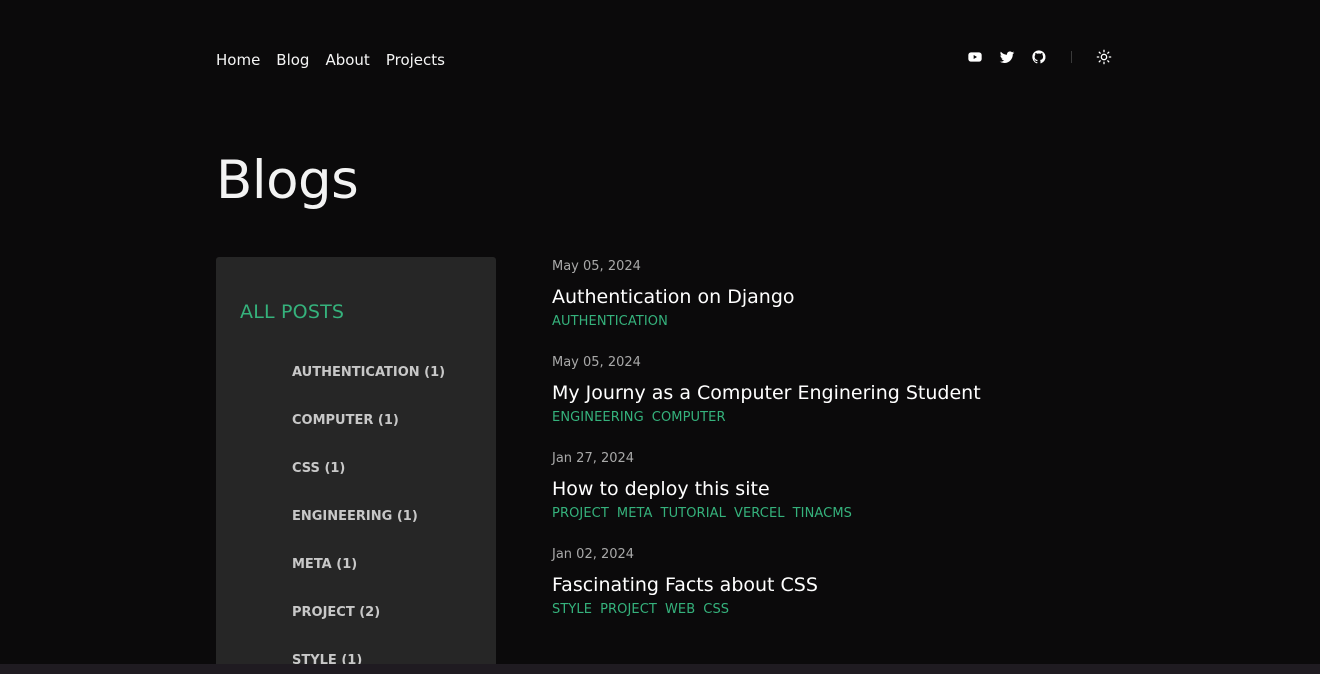 The height and width of the screenshot is (674, 1320). Describe the element at coordinates (832, 418) in the screenshot. I see `post-tags: ENGINEERING COMPUTER` at that location.